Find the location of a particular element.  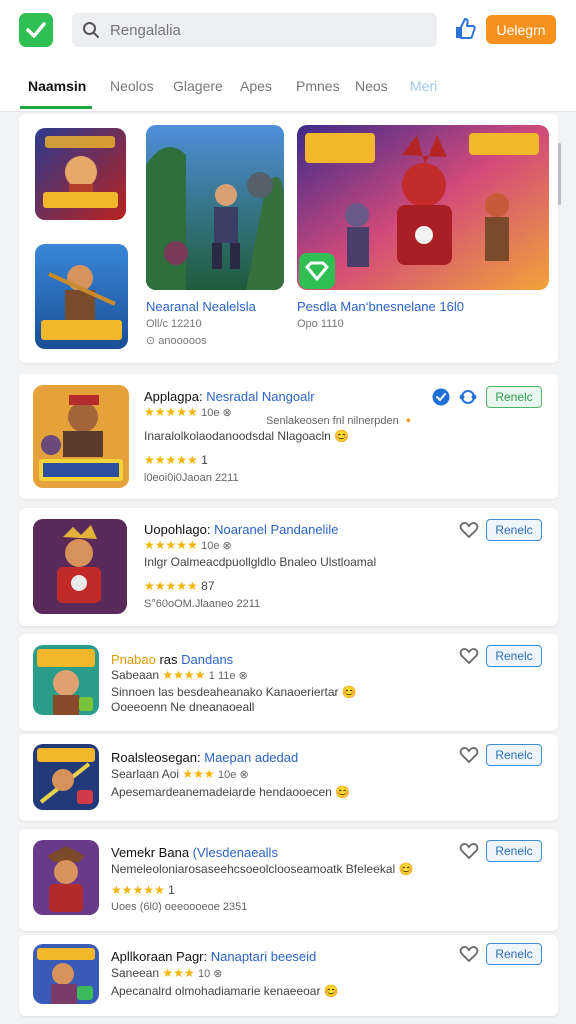

app-footer-5: Uoes (6l0) oeeoooeoe 2351 is located at coordinates (179, 907).